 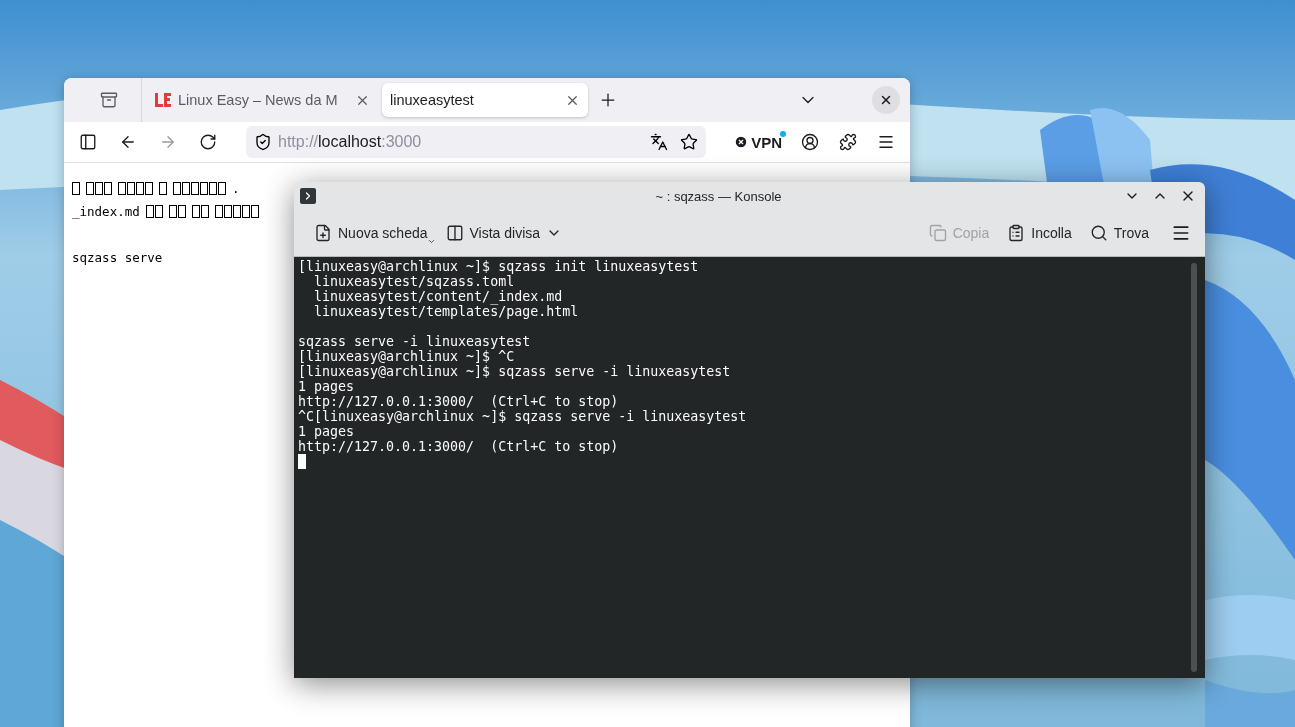 I want to click on clipboard-icon, so click(x=1016, y=233).